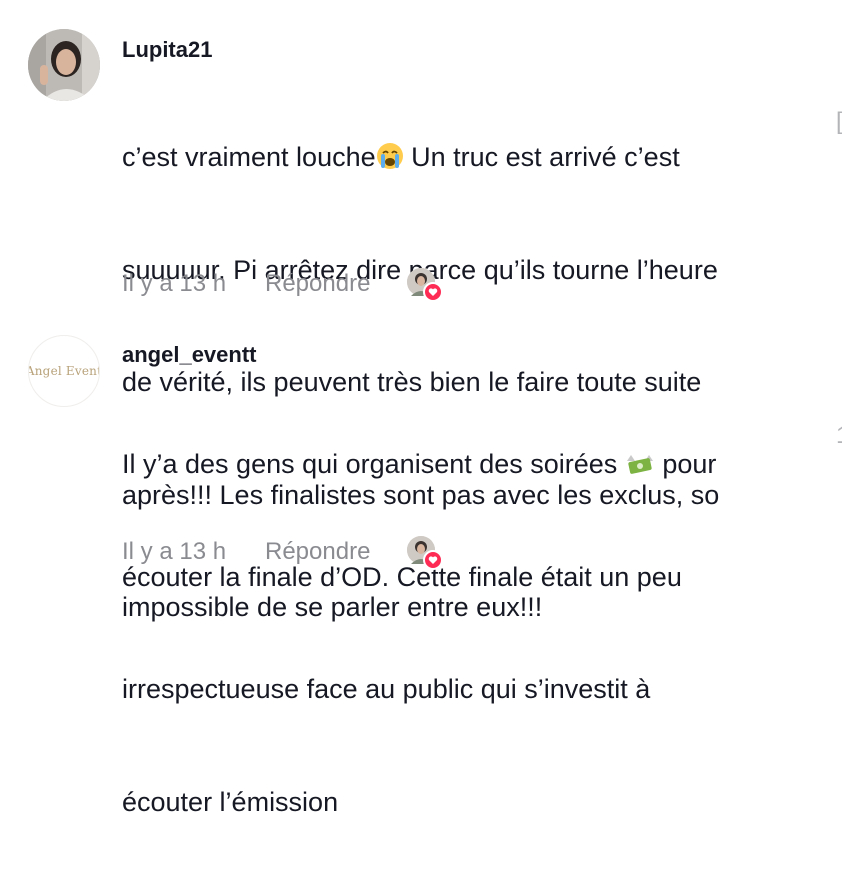  What do you see at coordinates (685, 464) in the screenshot?
I see `comment-line: pour` at bounding box center [685, 464].